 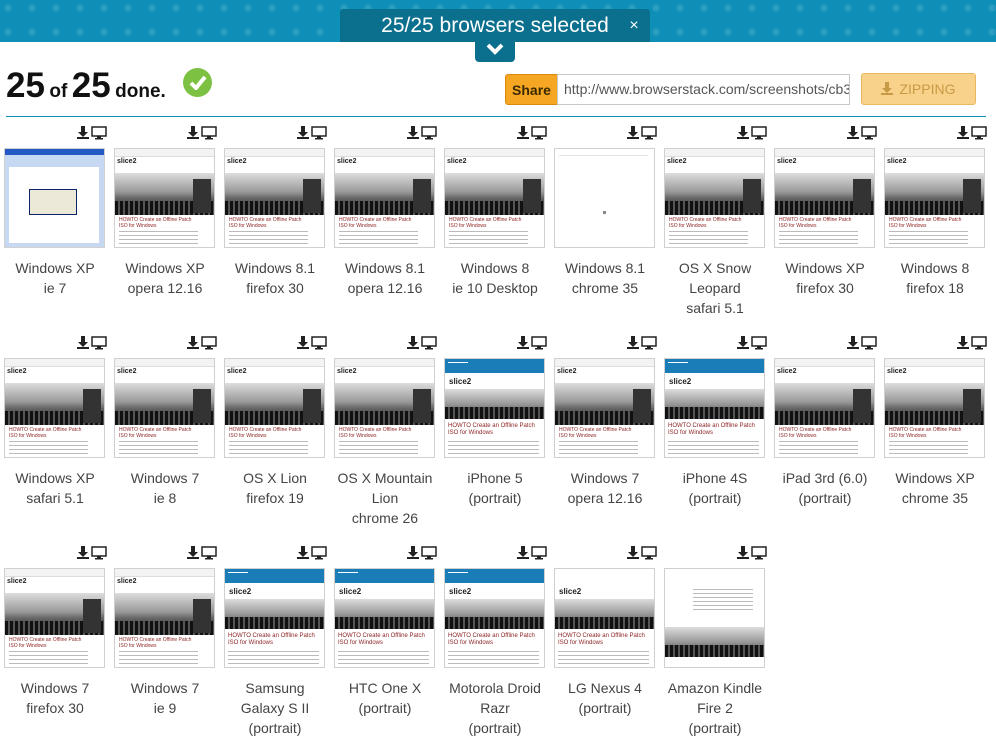 I want to click on expand-toggle, so click(x=495, y=50).